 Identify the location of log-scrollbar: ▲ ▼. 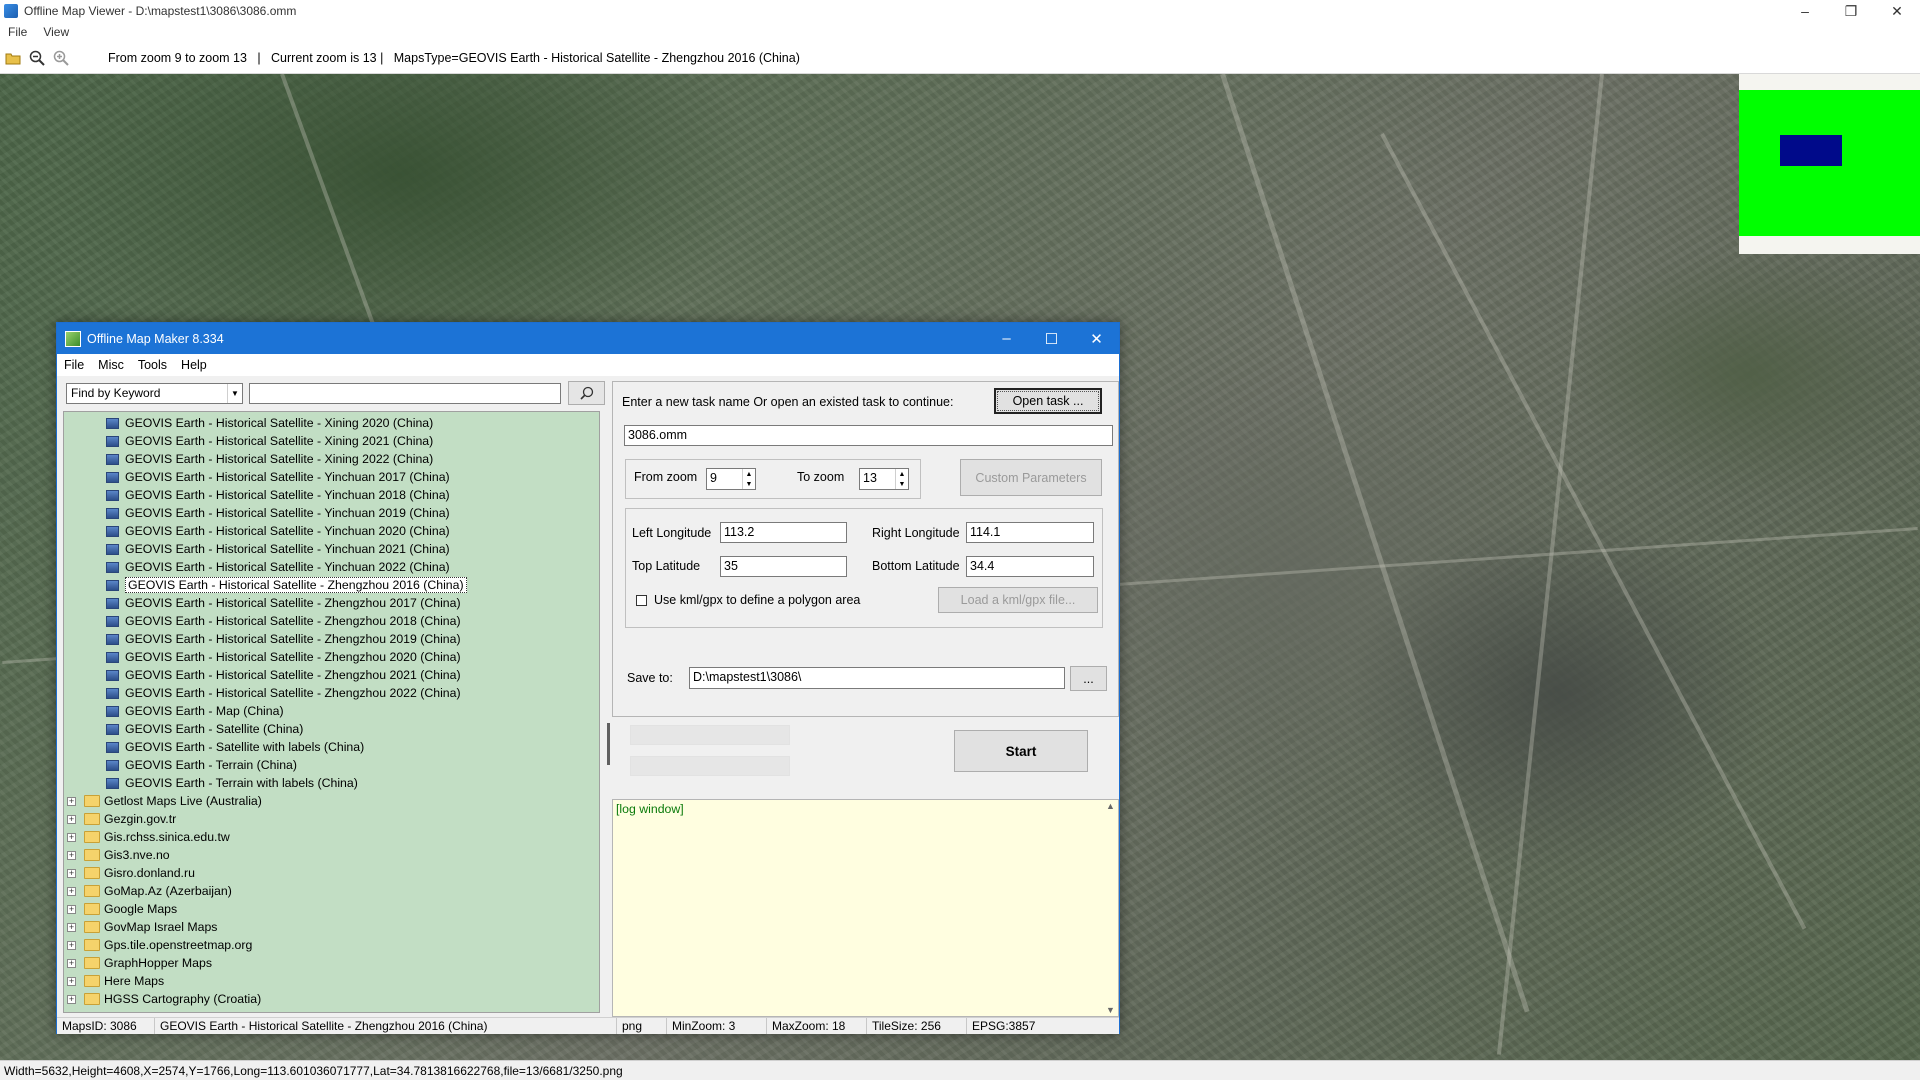
(1110, 908).